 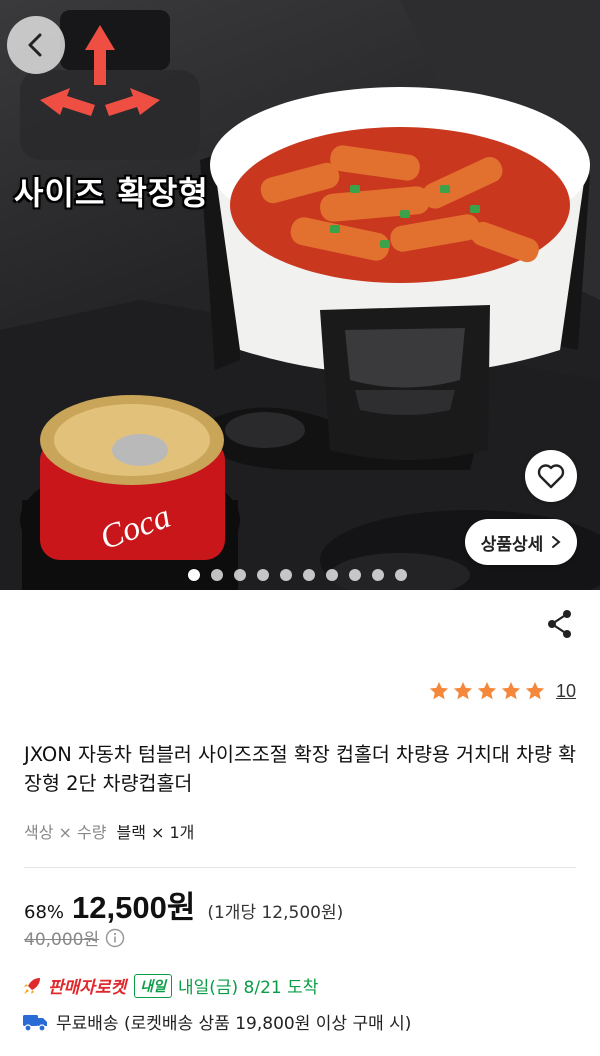 I want to click on tomorrow-badge: 내일, so click(x=153, y=985).